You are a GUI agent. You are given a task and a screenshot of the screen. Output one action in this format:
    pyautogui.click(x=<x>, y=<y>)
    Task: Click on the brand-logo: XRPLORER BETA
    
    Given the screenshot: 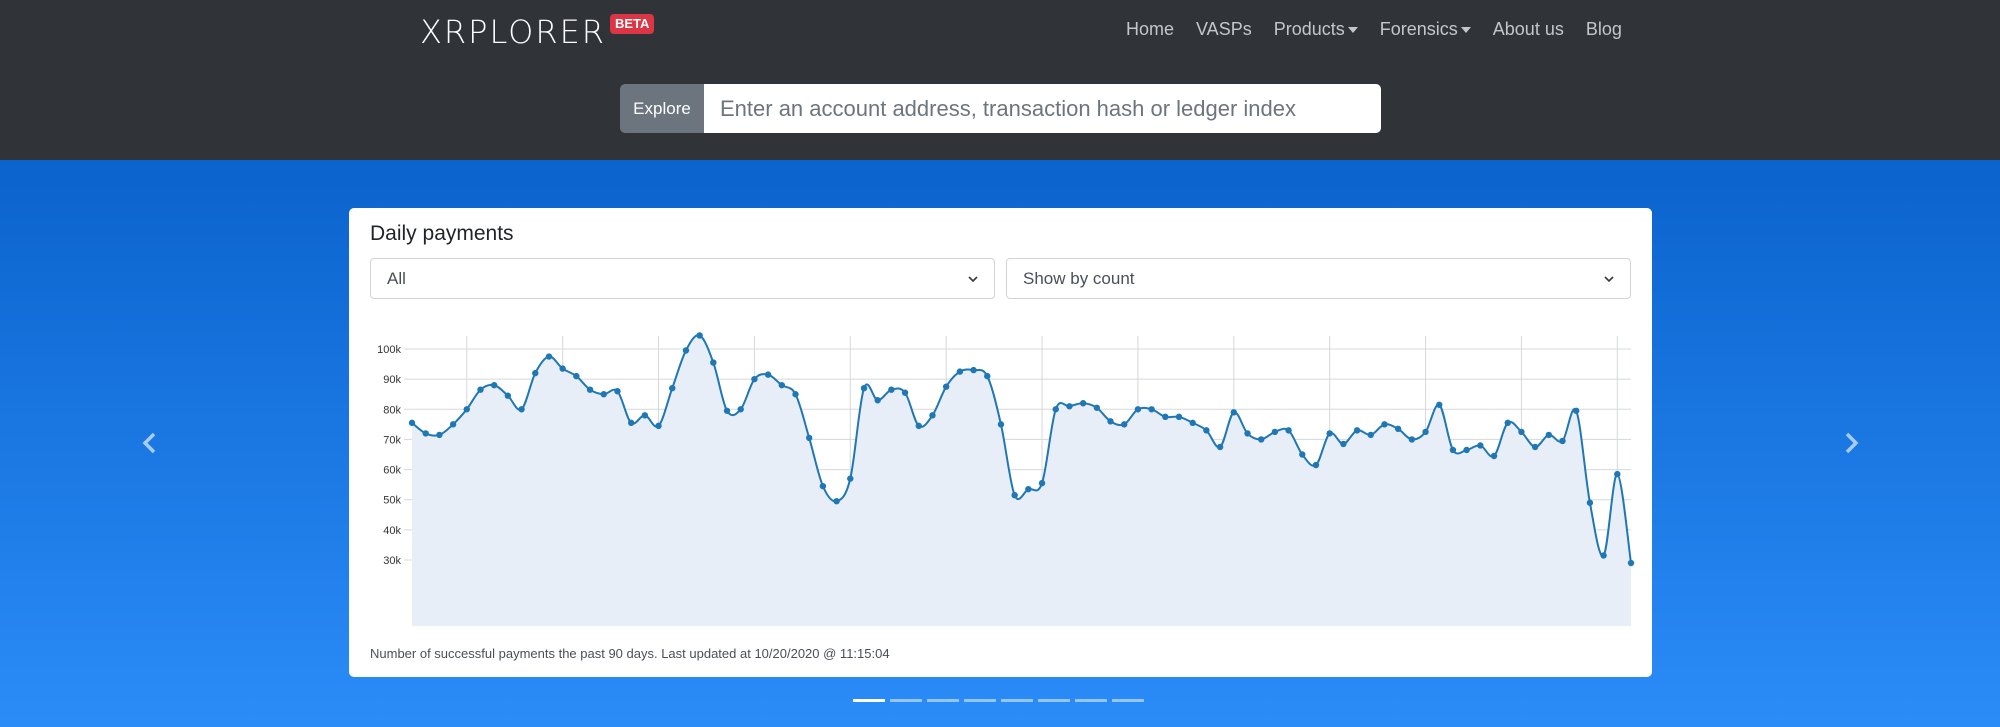 What is the action you would take?
    pyautogui.click(x=537, y=32)
    